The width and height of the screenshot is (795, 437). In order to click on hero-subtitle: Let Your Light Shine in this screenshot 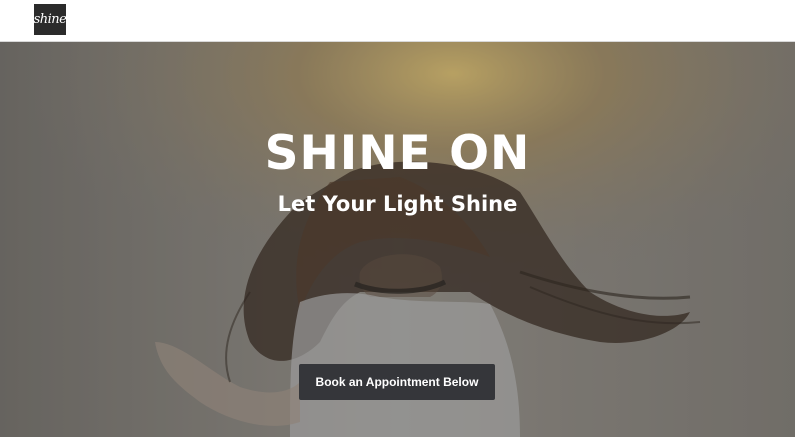, I will do `click(397, 204)`.